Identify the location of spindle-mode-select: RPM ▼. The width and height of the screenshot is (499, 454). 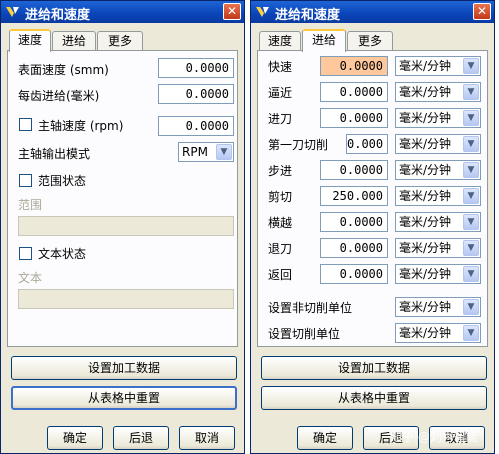
(206, 152).